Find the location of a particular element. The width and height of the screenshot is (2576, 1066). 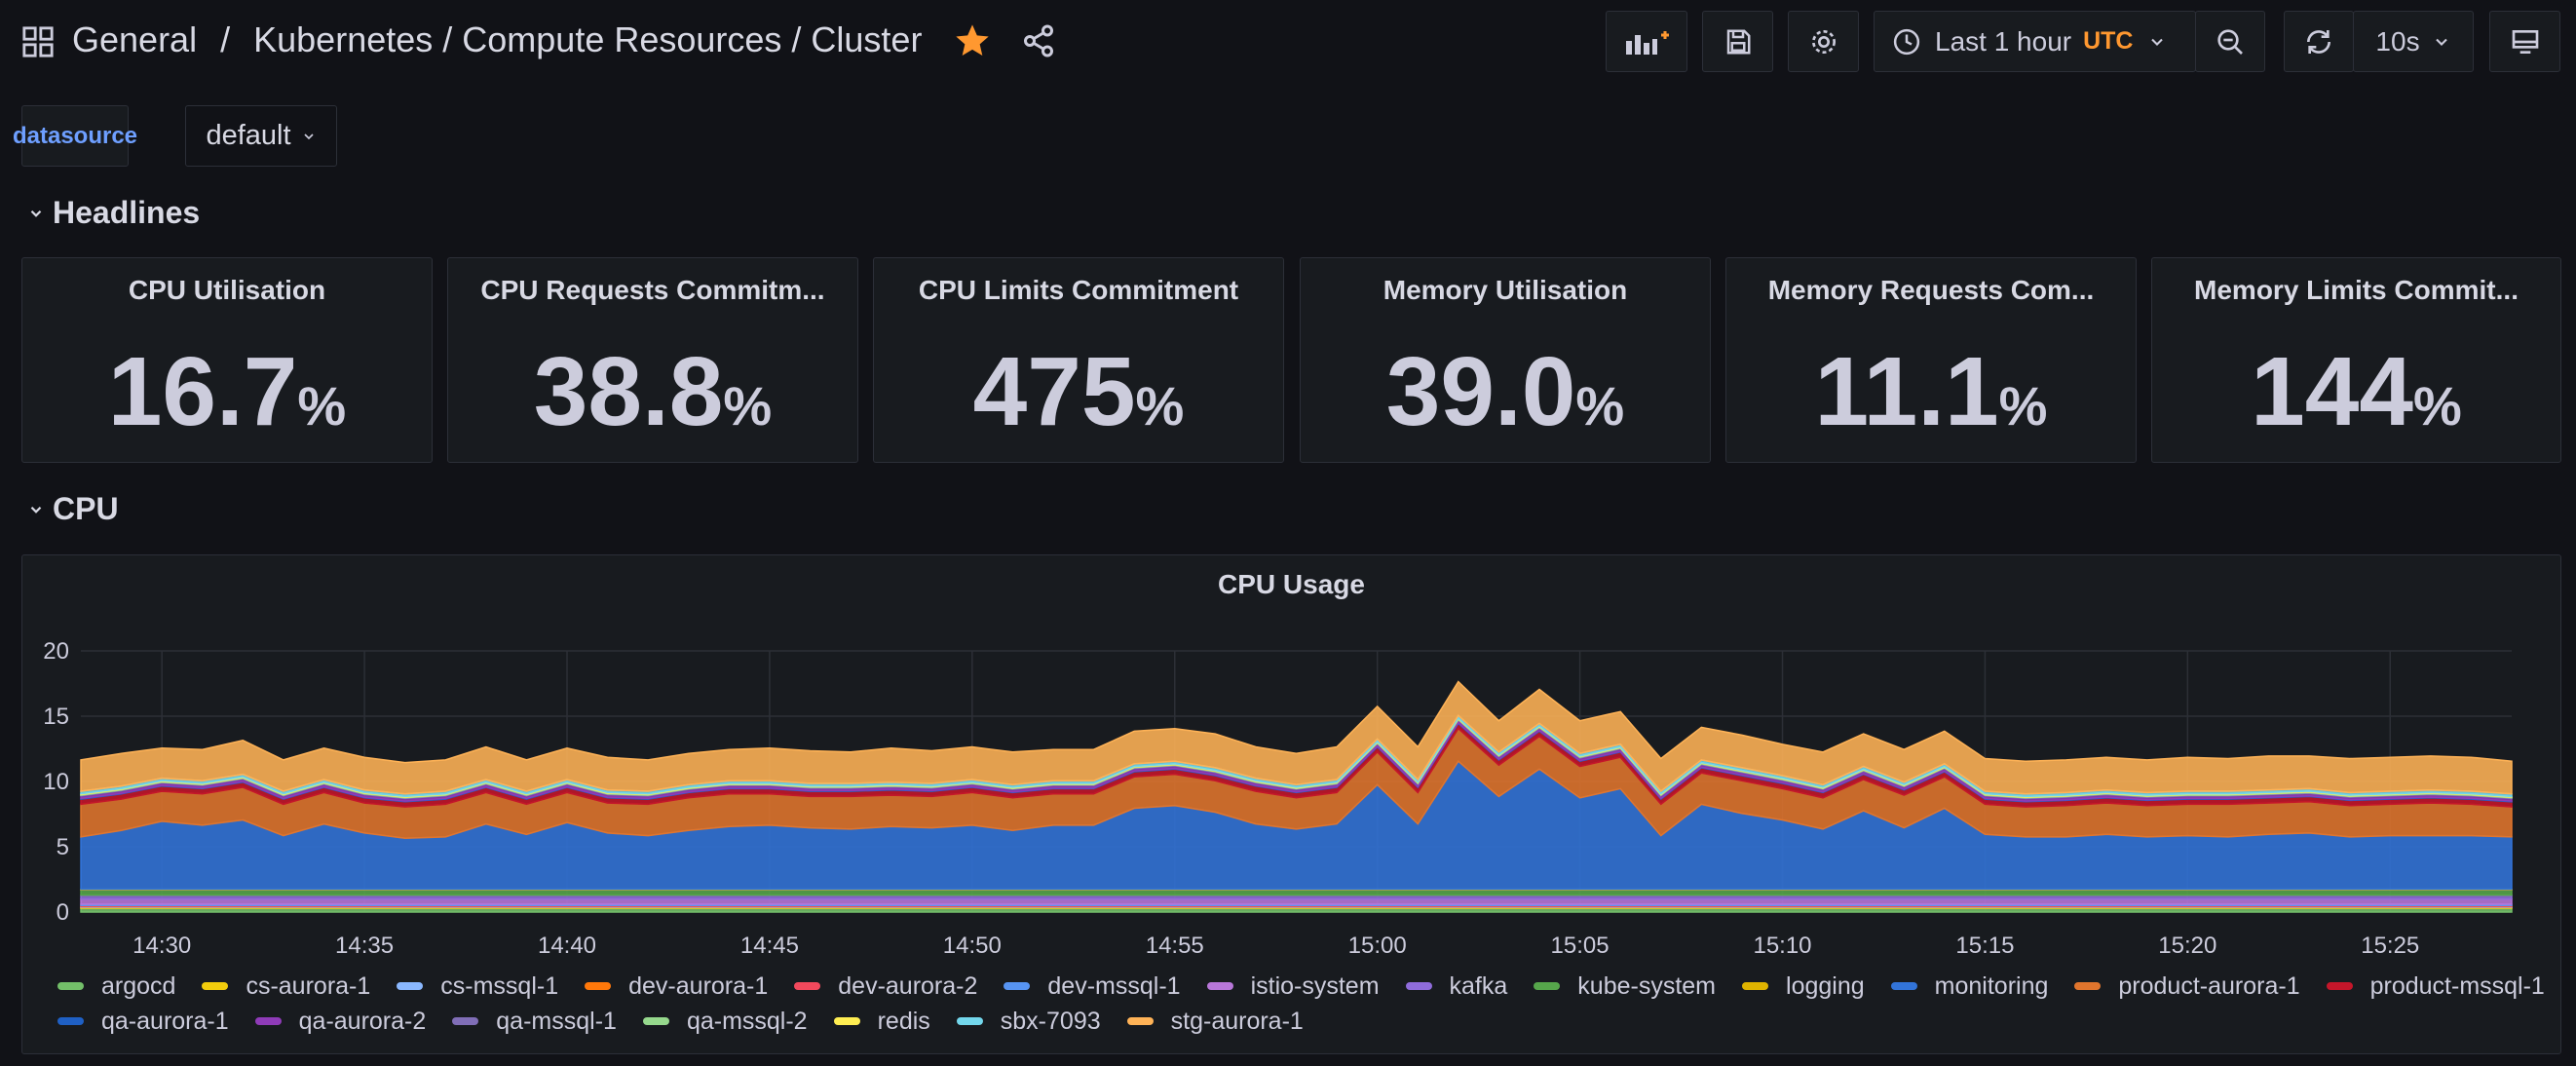

y-tick-label: 20 is located at coordinates (56, 651).